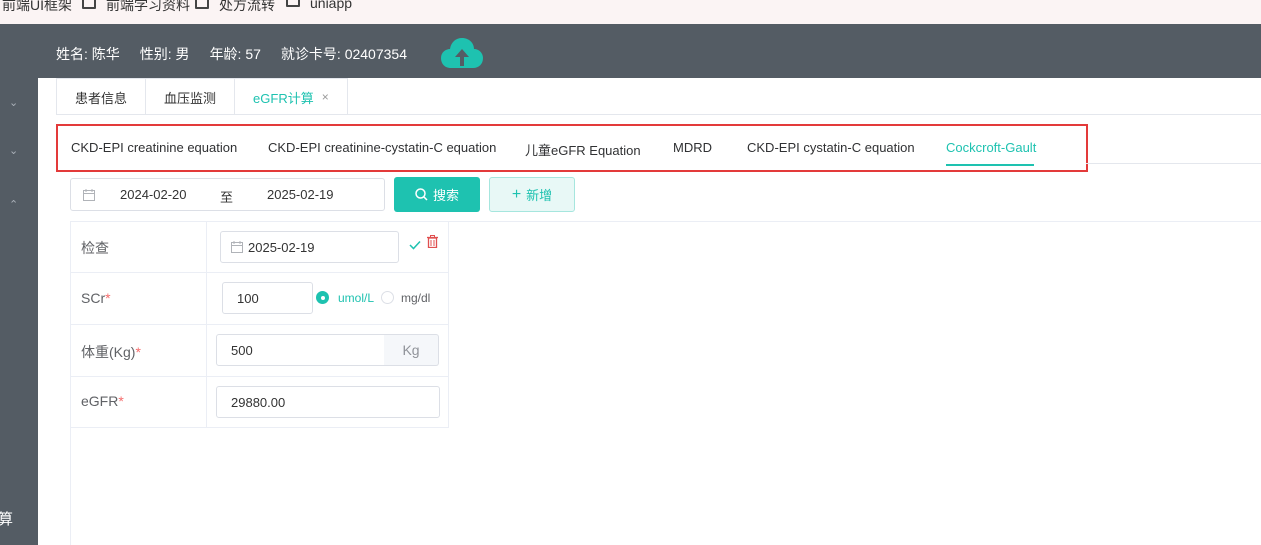  What do you see at coordinates (539, 195) in the screenshot?
I see `add-label: 新增` at bounding box center [539, 195].